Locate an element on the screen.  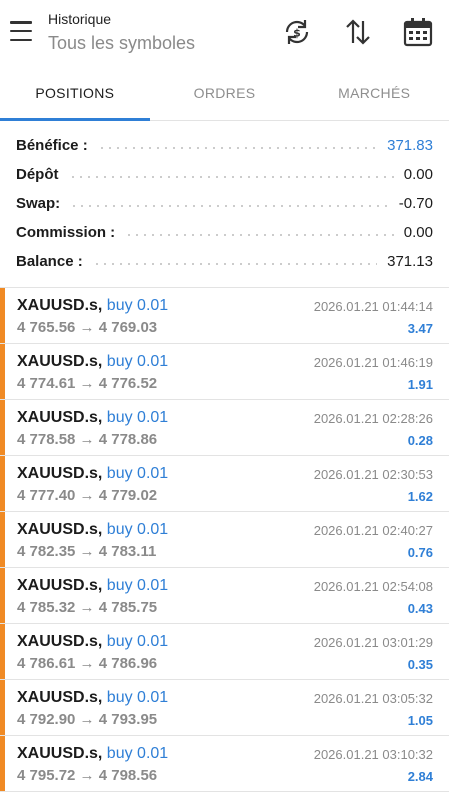
currency-swap-icon: $ is located at coordinates (297, 32).